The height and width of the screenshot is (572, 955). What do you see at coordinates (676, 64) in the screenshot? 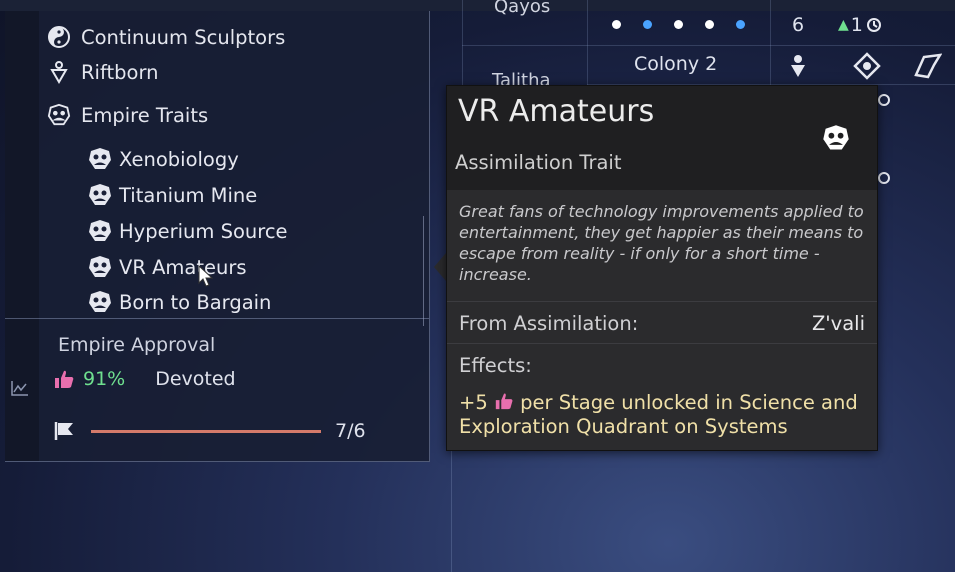
I see `colony-label: Colony 2` at bounding box center [676, 64].